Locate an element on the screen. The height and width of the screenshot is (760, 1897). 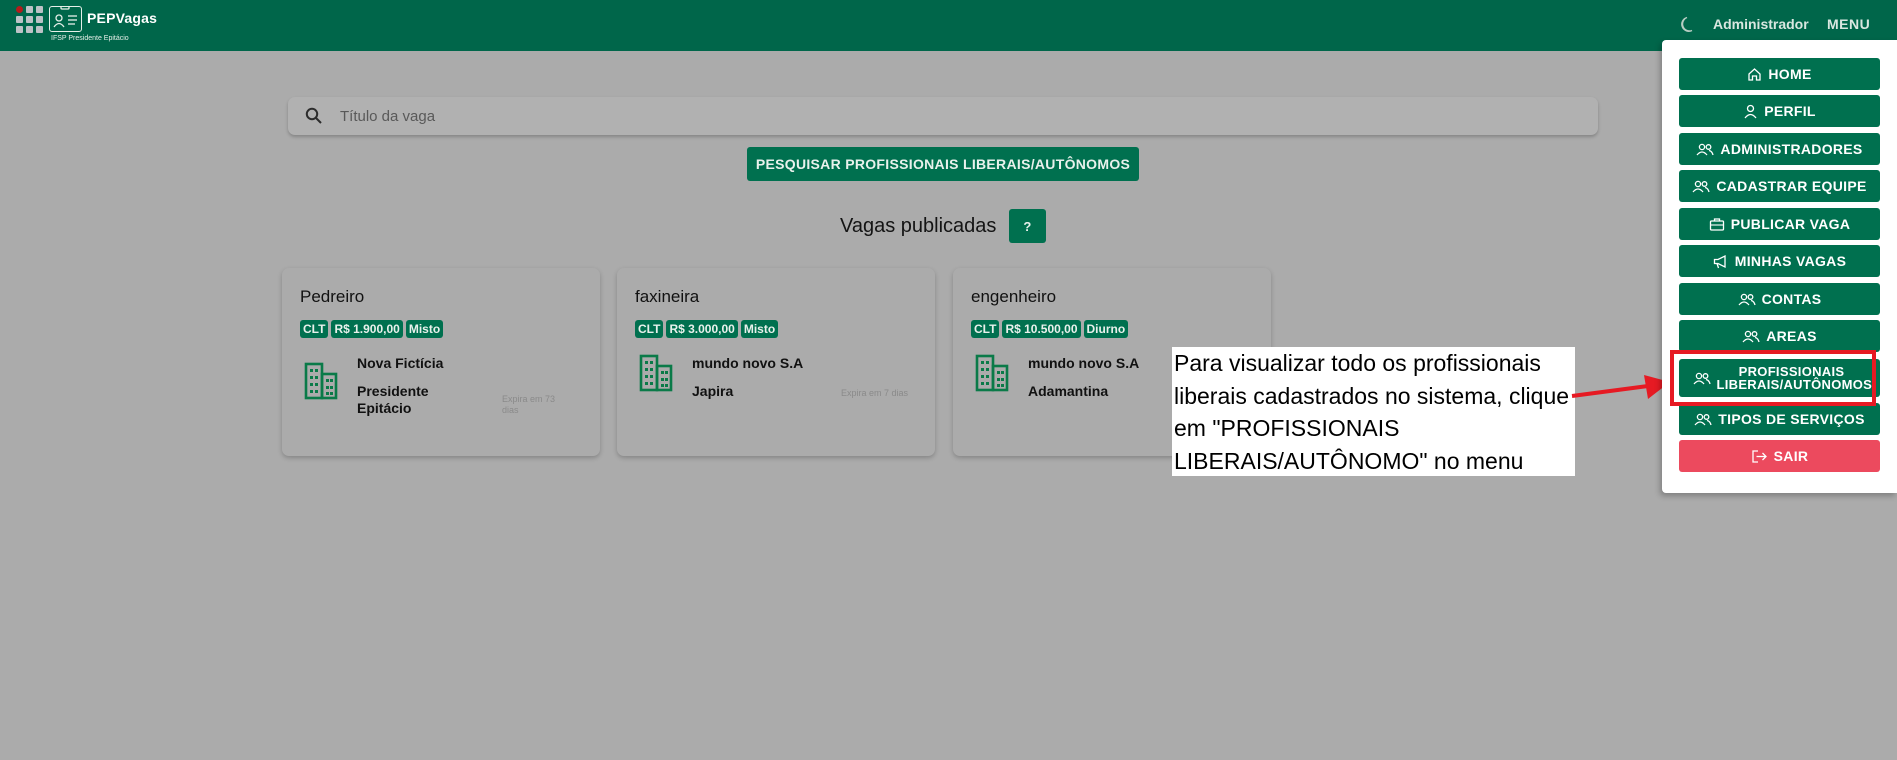
menu-item-home: HOME is located at coordinates (1779, 74).